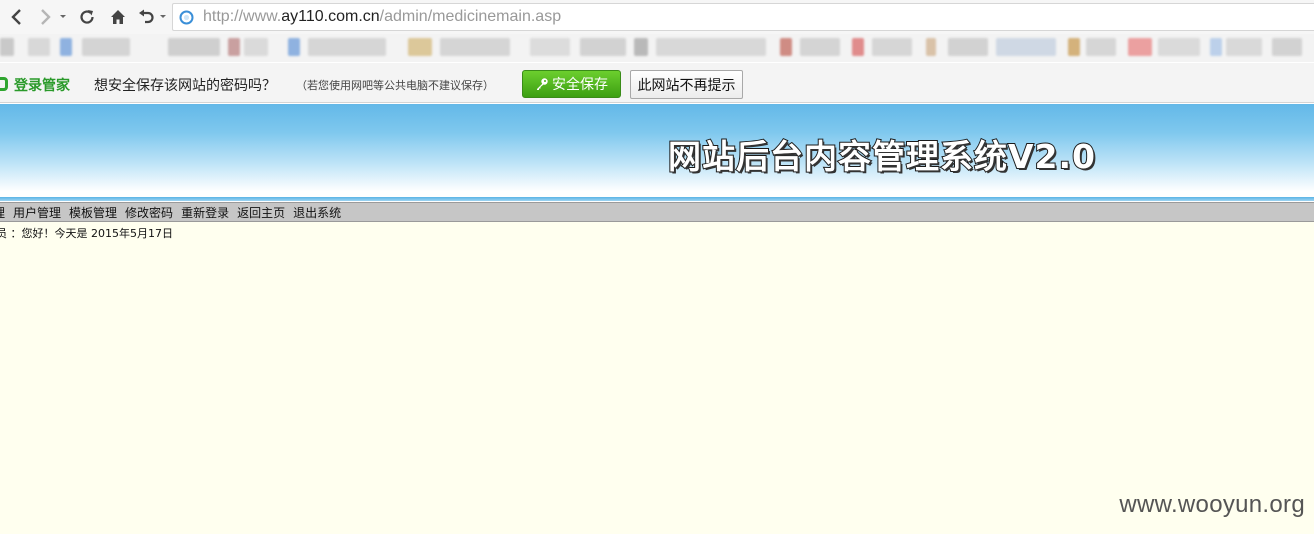  I want to click on url-path: /admin/medicinemain.asp, so click(470, 16).